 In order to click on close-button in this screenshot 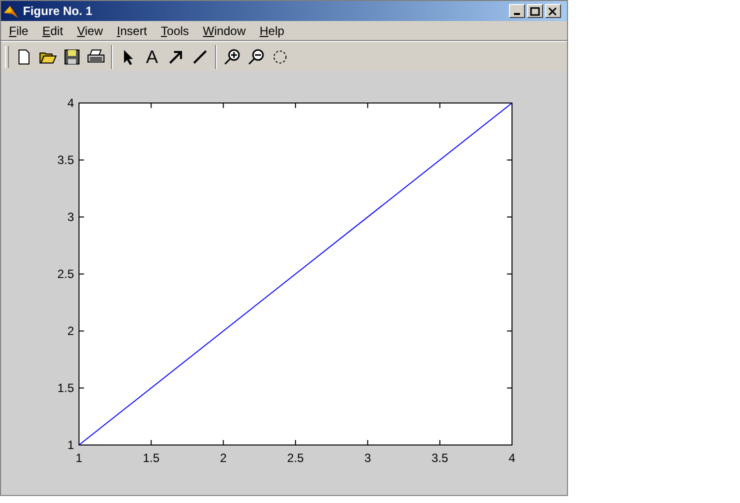, I will do `click(553, 11)`.